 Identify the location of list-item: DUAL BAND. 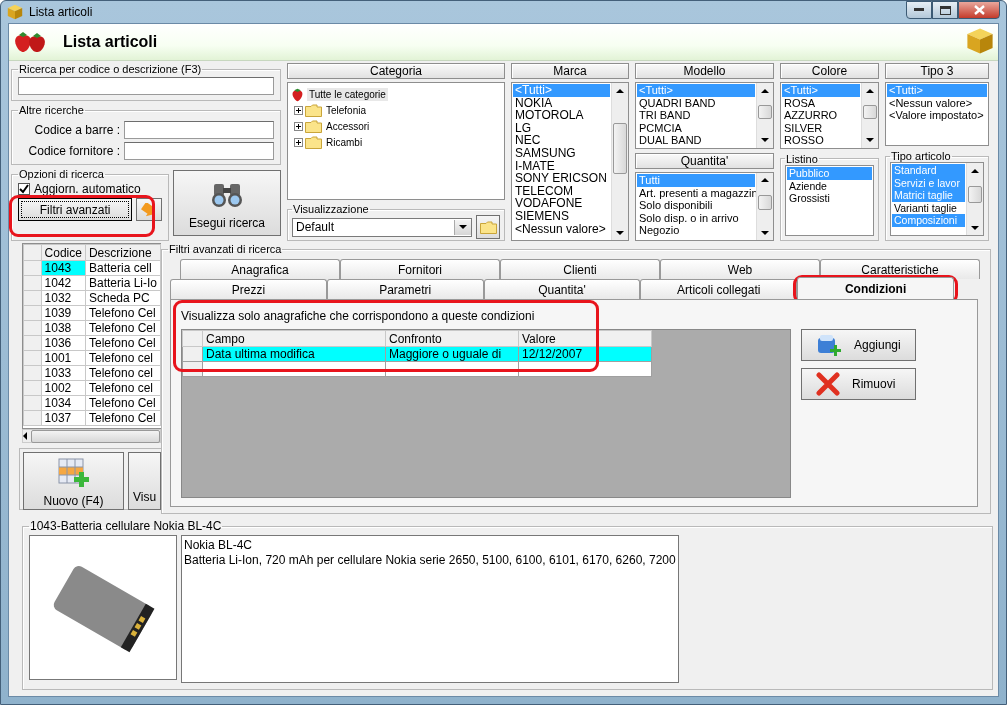
(696, 140).